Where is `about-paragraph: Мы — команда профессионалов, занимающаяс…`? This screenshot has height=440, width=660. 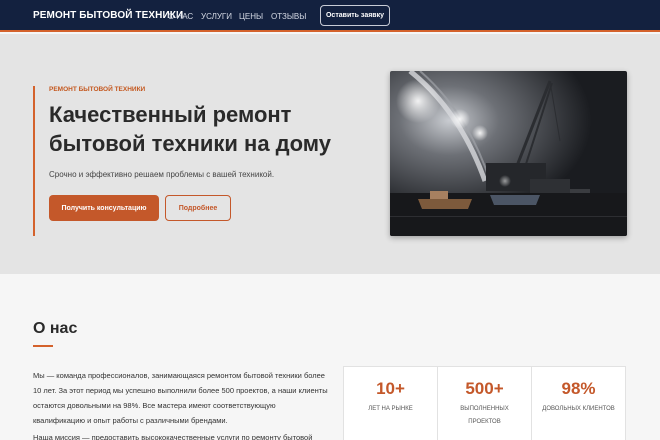
about-paragraph: Мы — команда профессионалов, занимающаяс… is located at coordinates (180, 398).